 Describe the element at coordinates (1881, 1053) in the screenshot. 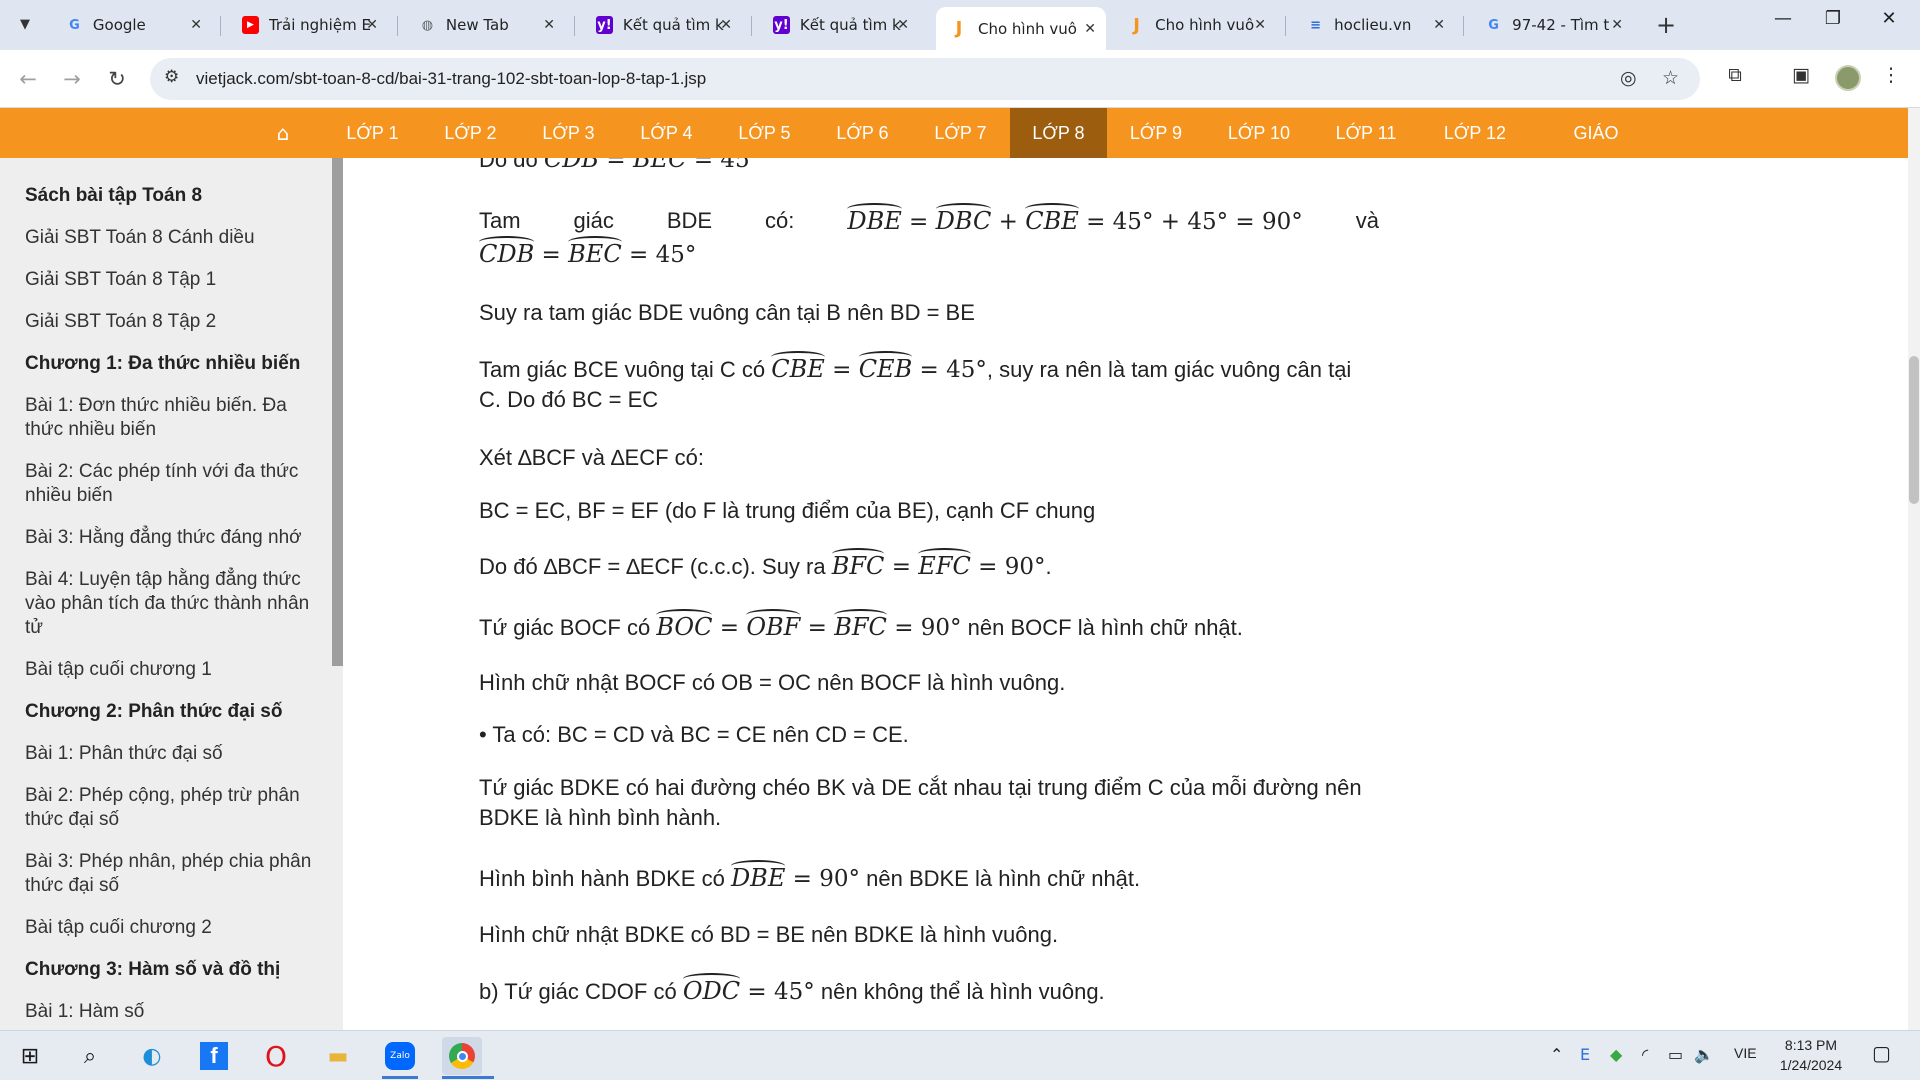

I see `notifications-icon: ▢` at that location.